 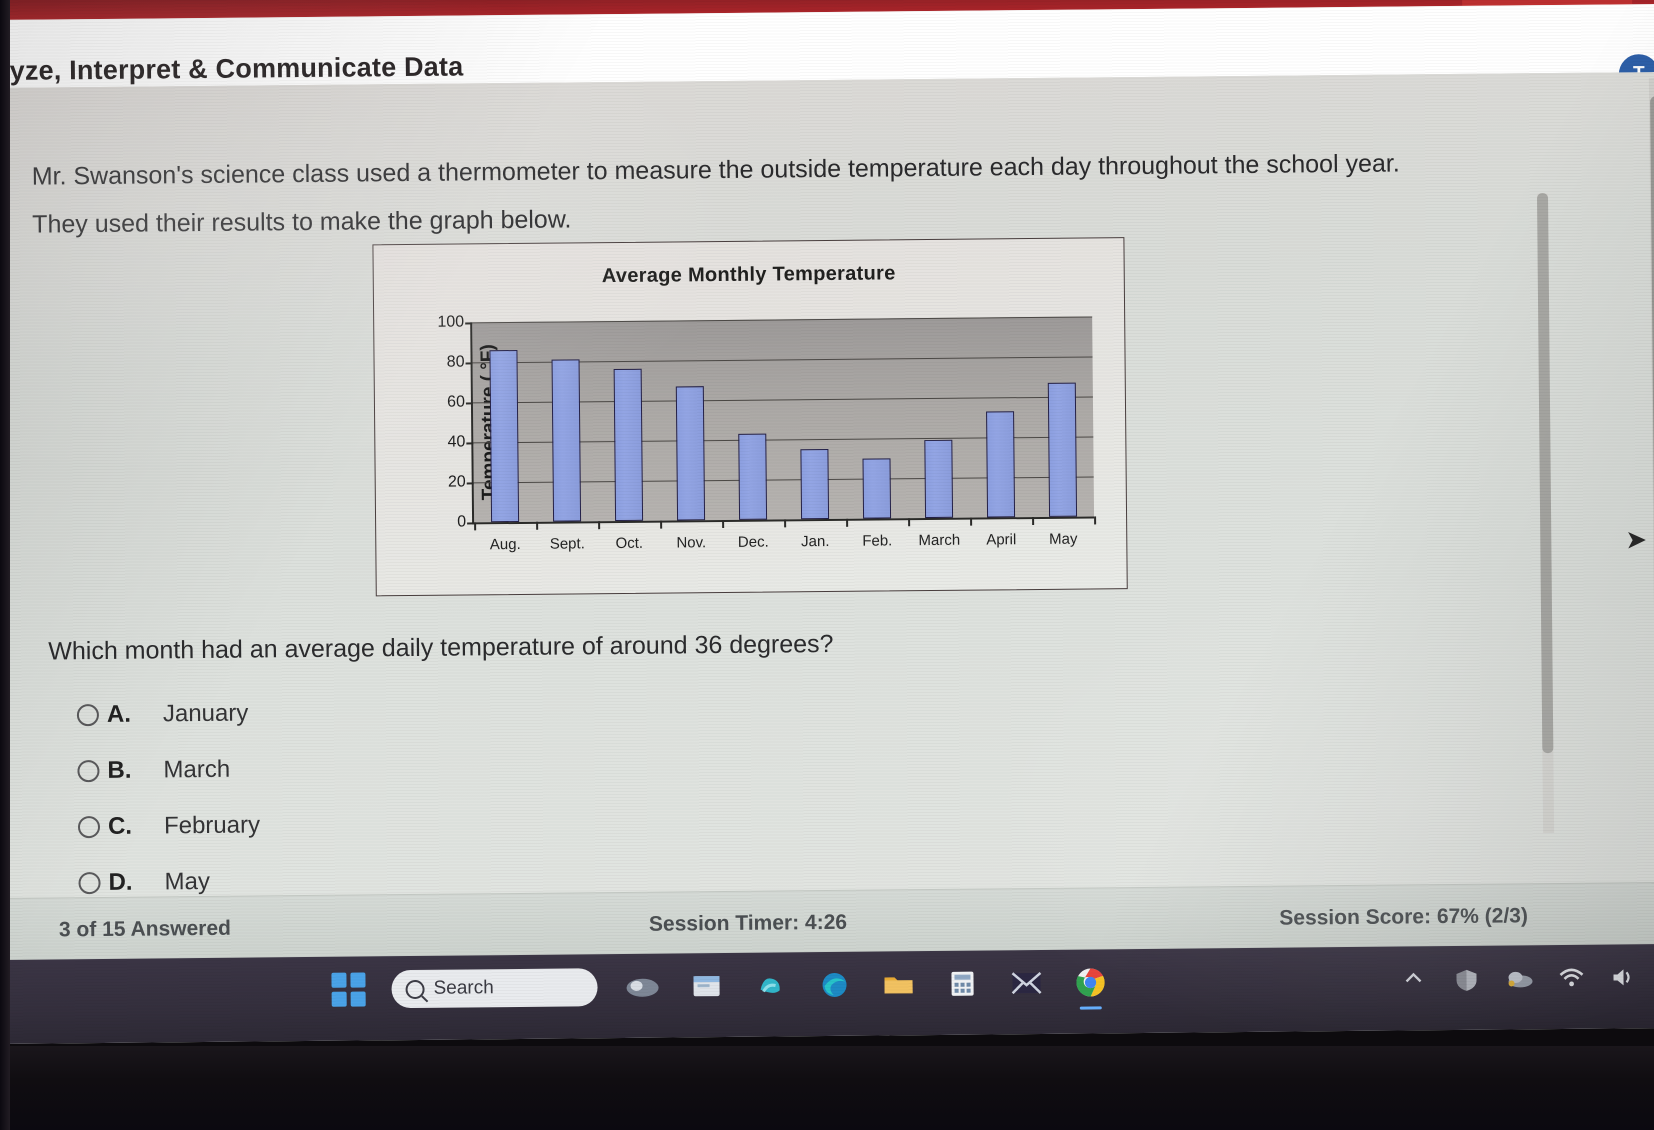 What do you see at coordinates (1570, 978) in the screenshot?
I see `wifi-icon` at bounding box center [1570, 978].